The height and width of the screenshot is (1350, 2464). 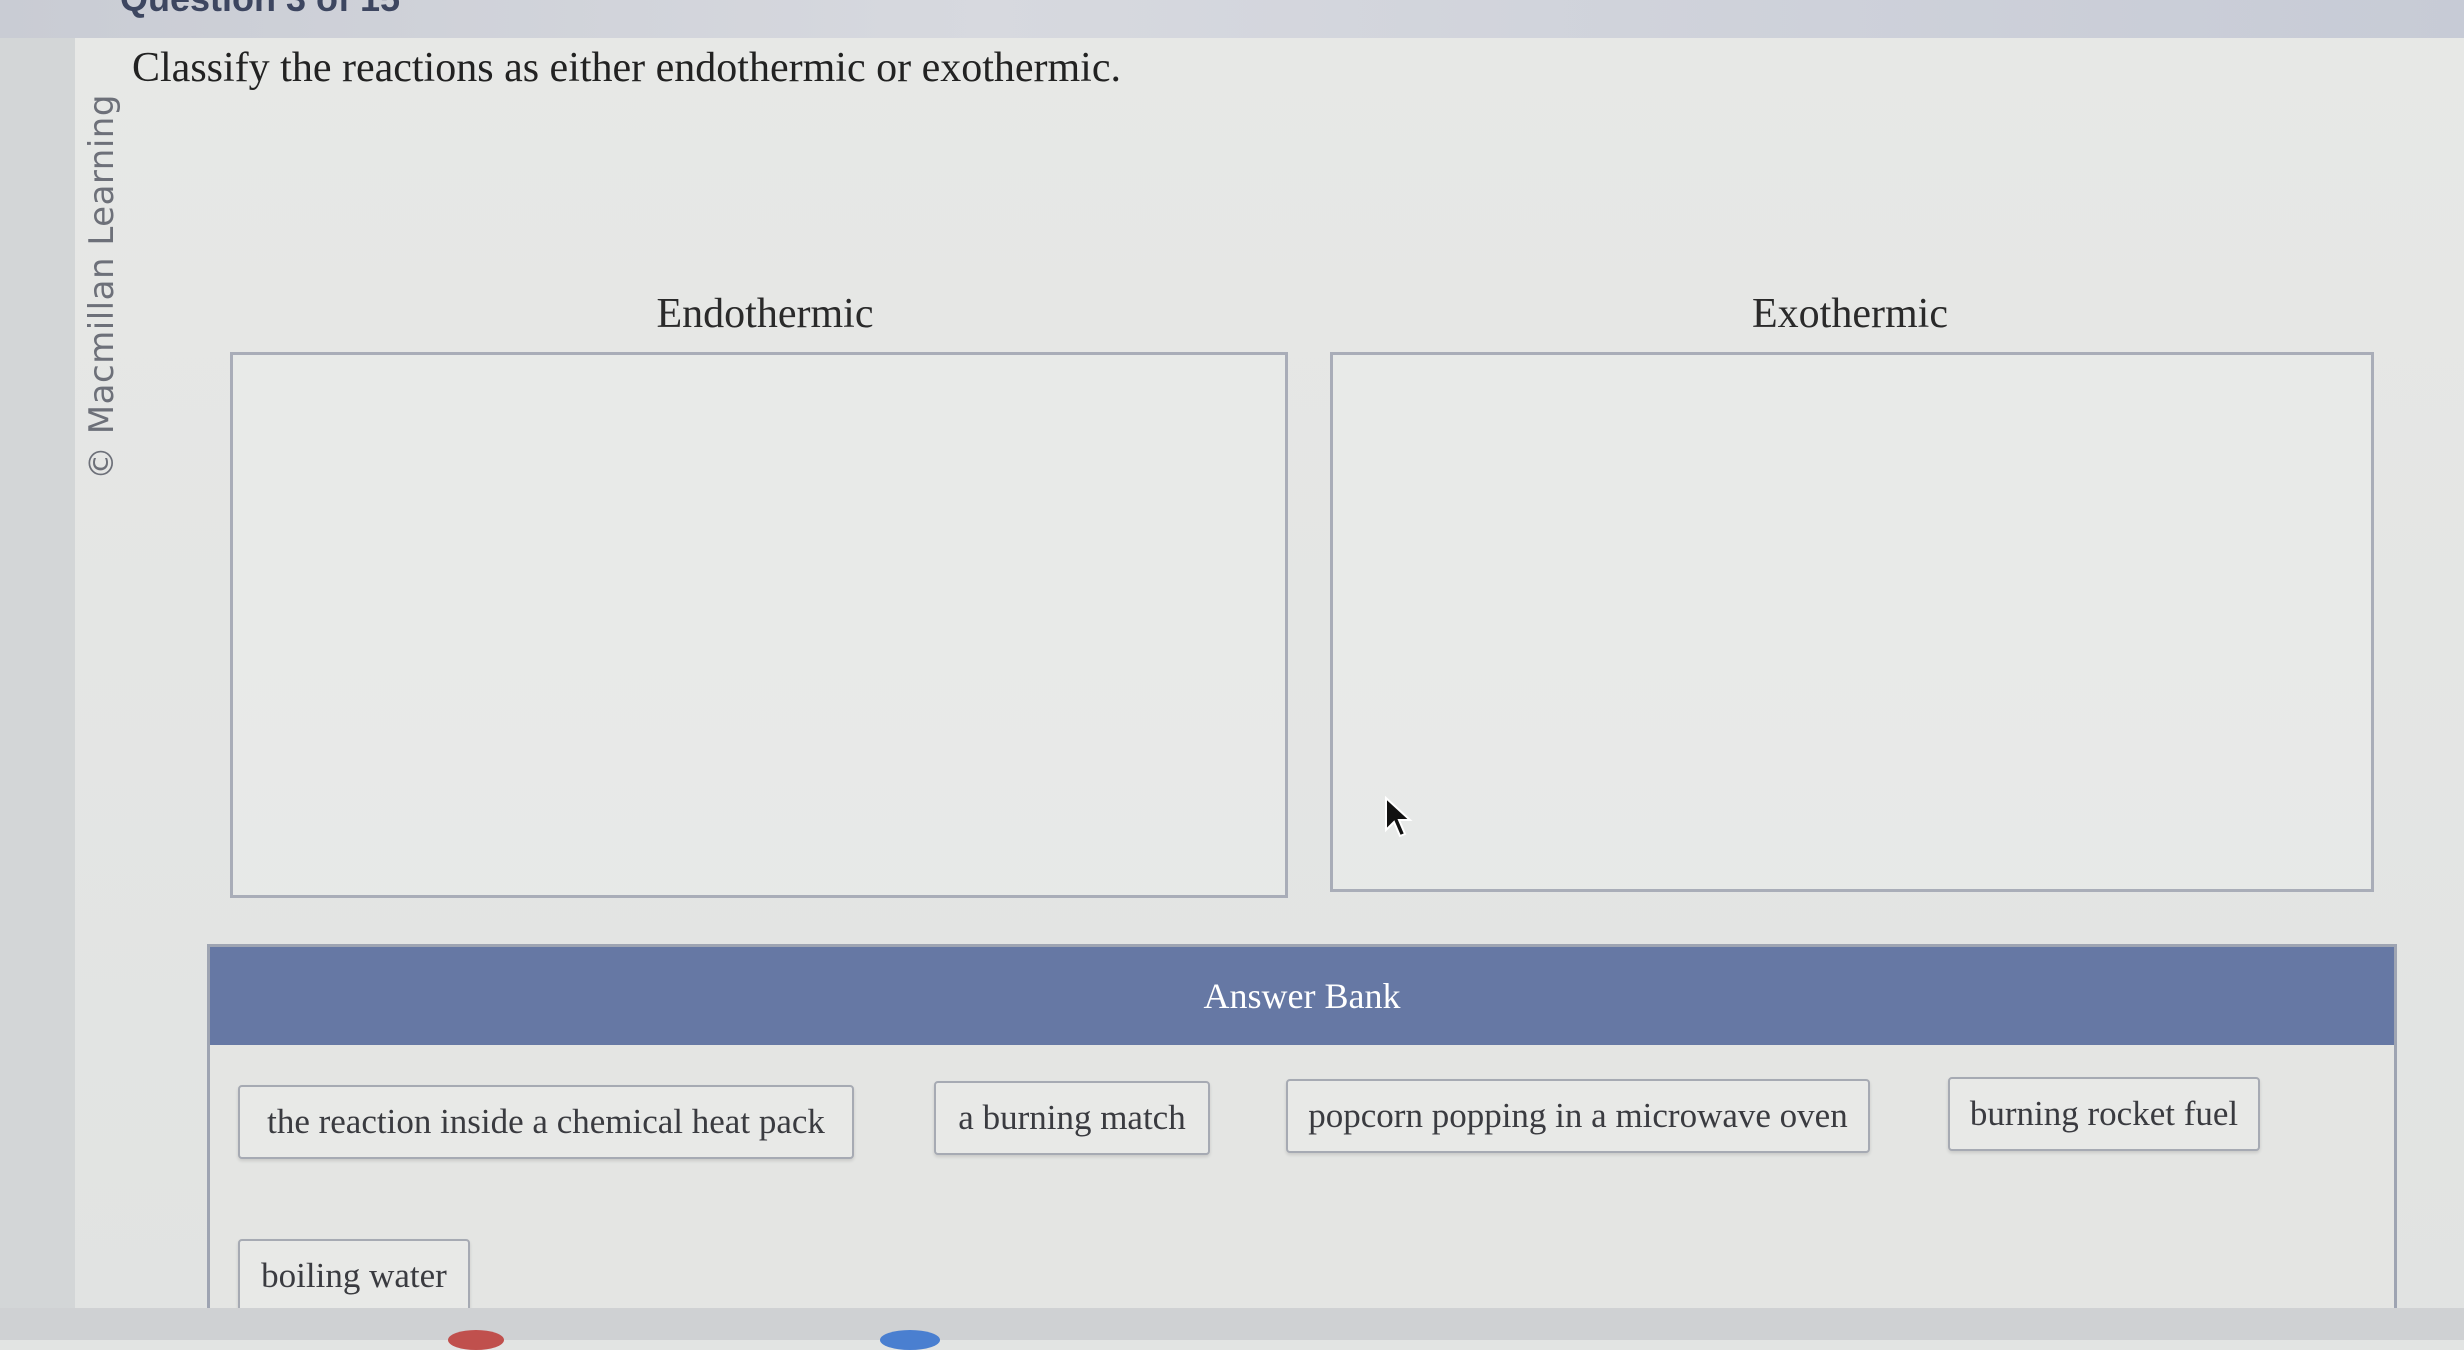 I want to click on answer-chip-rocket-fuel: burning rocket fuel, so click(x=2104, y=1114).